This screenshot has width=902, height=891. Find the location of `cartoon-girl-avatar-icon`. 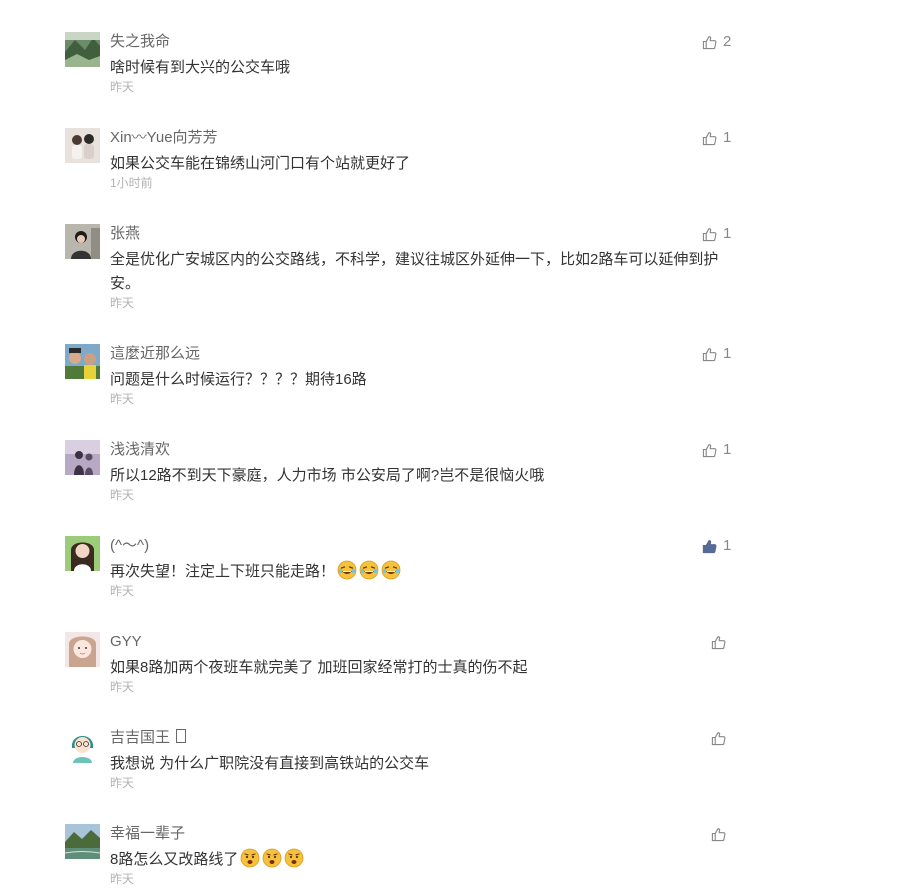

cartoon-girl-avatar-icon is located at coordinates (82, 745).